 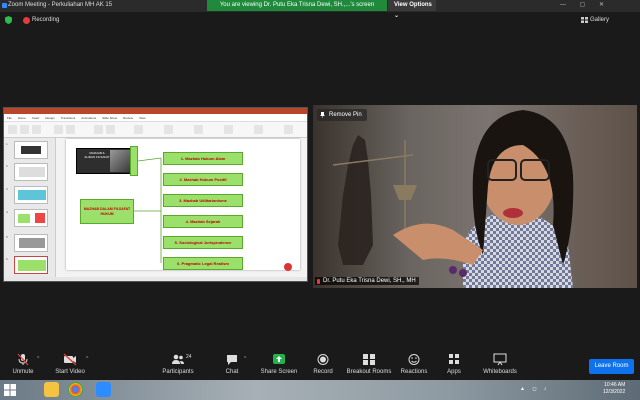 I want to click on participants-count: 24, so click(x=189, y=357).